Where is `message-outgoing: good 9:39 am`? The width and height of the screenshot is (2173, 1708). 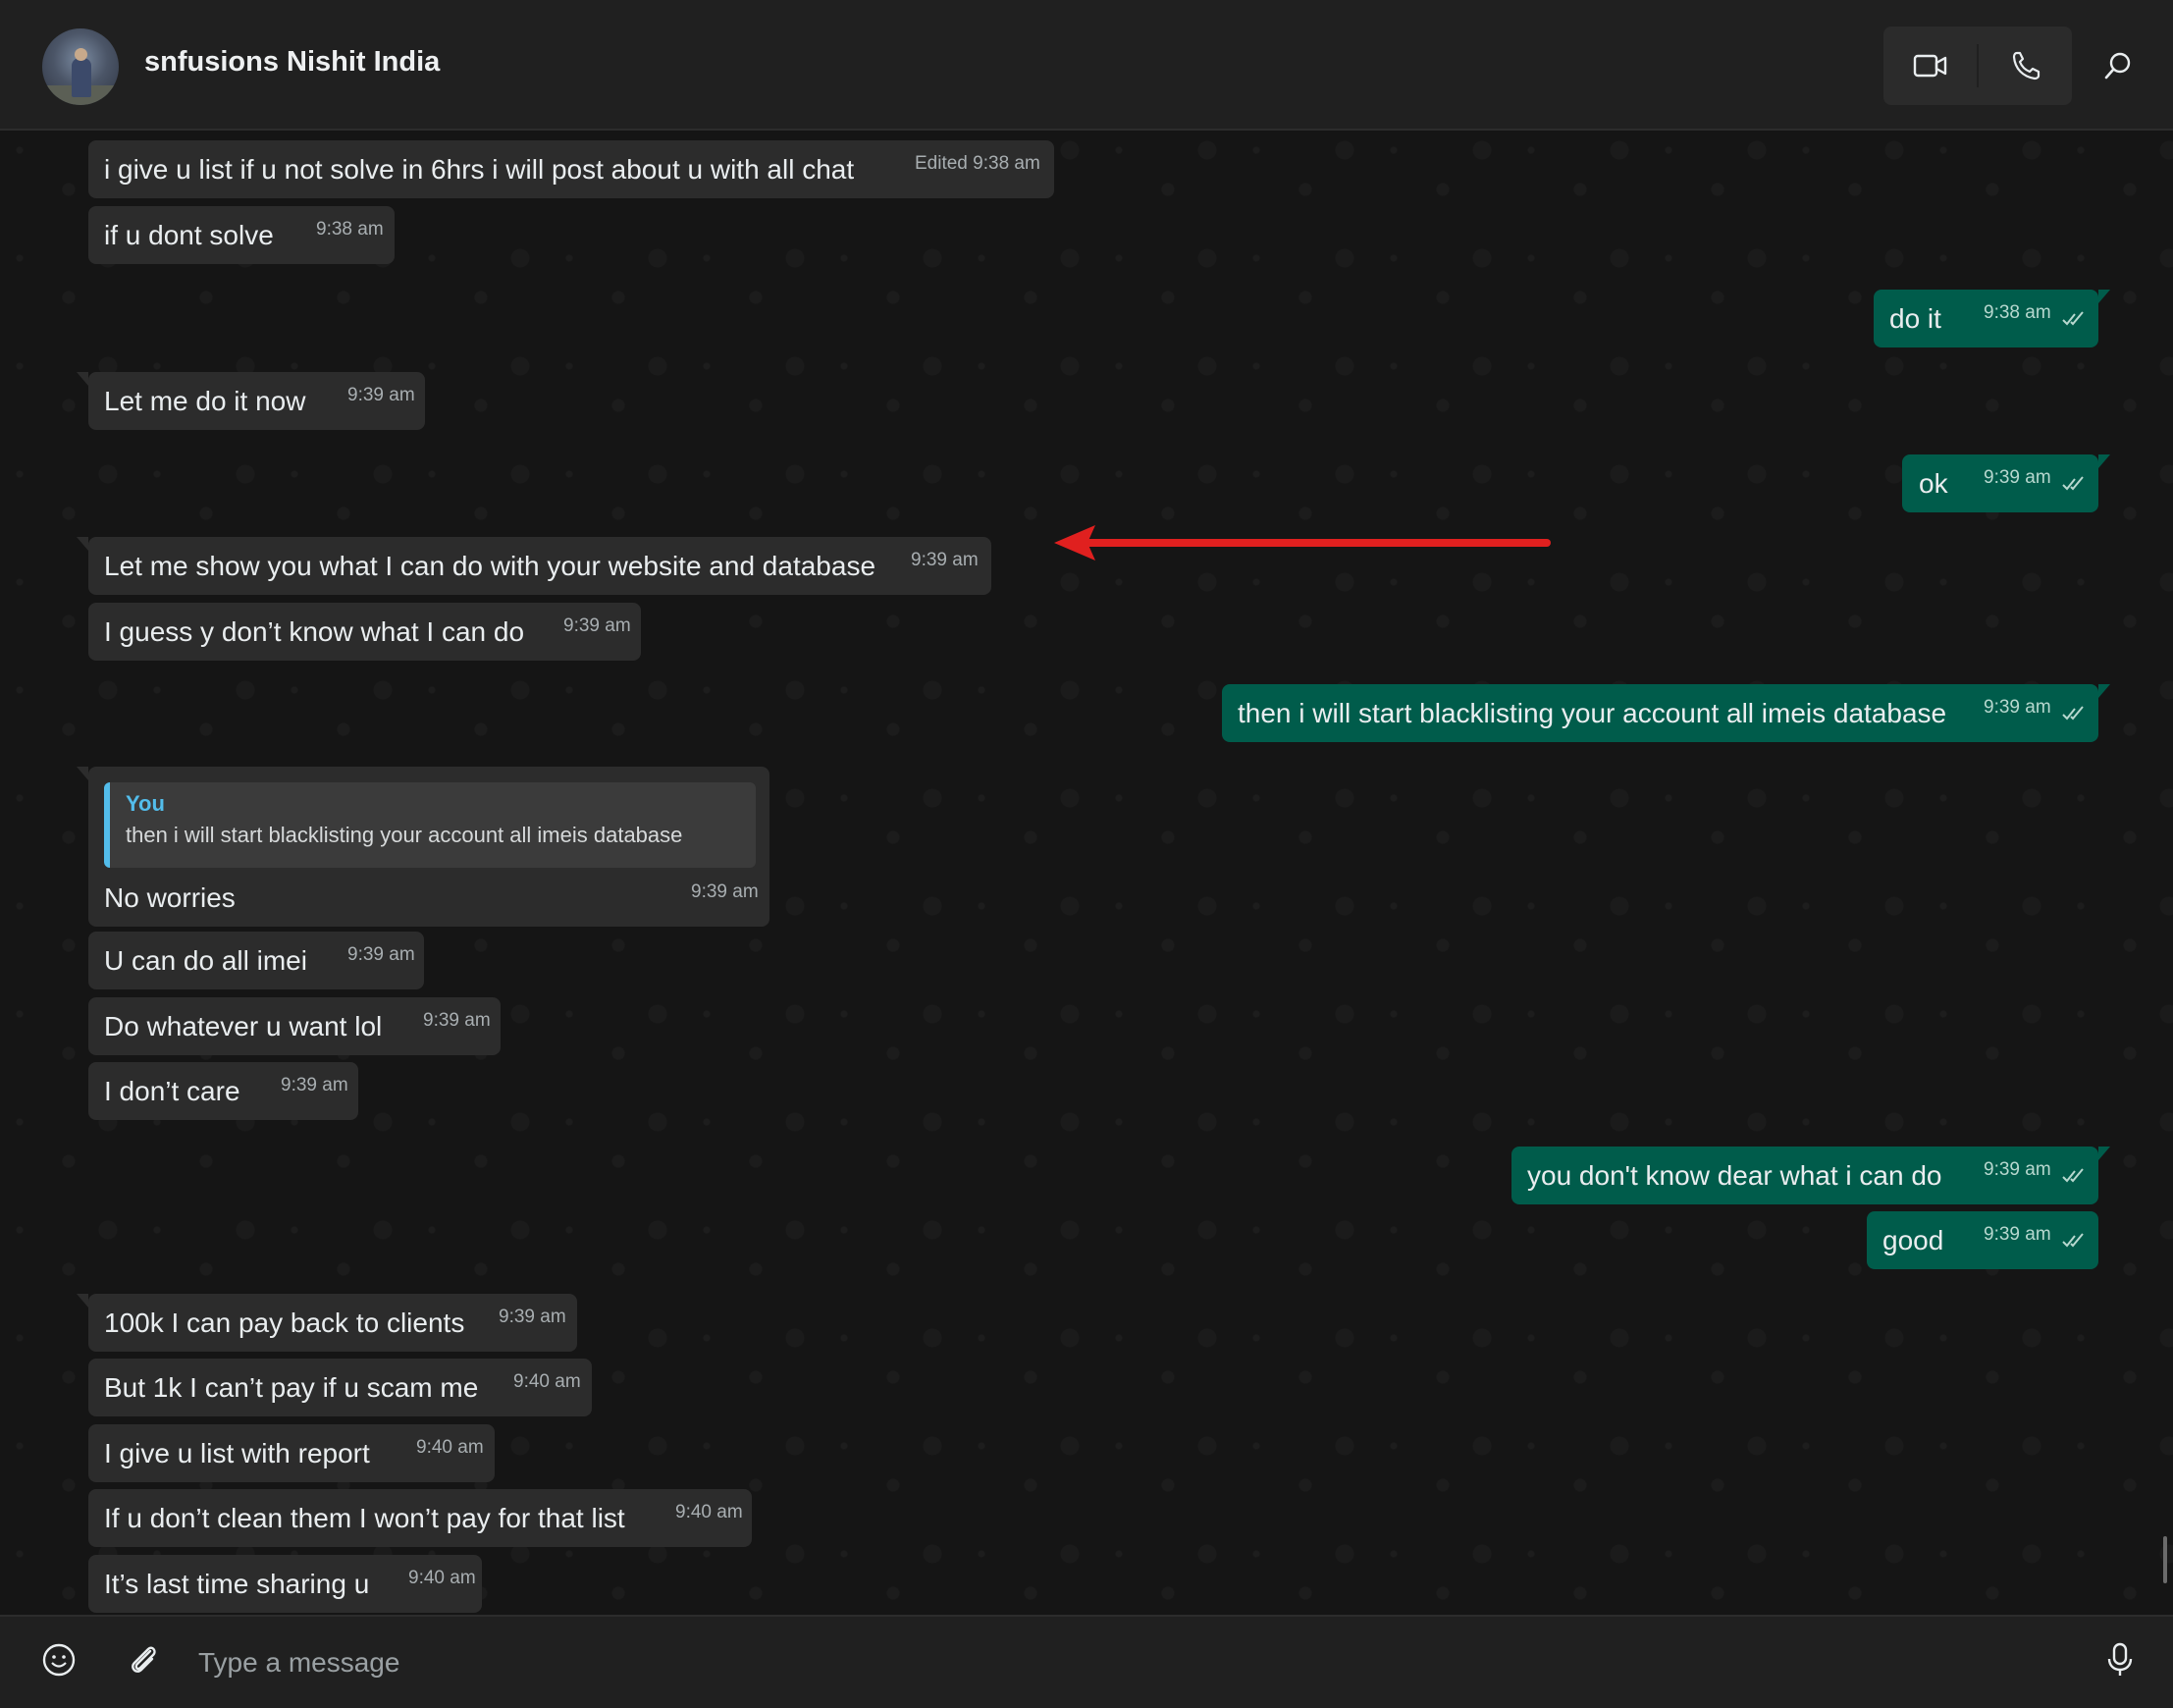 message-outgoing: good 9:39 am is located at coordinates (1983, 1240).